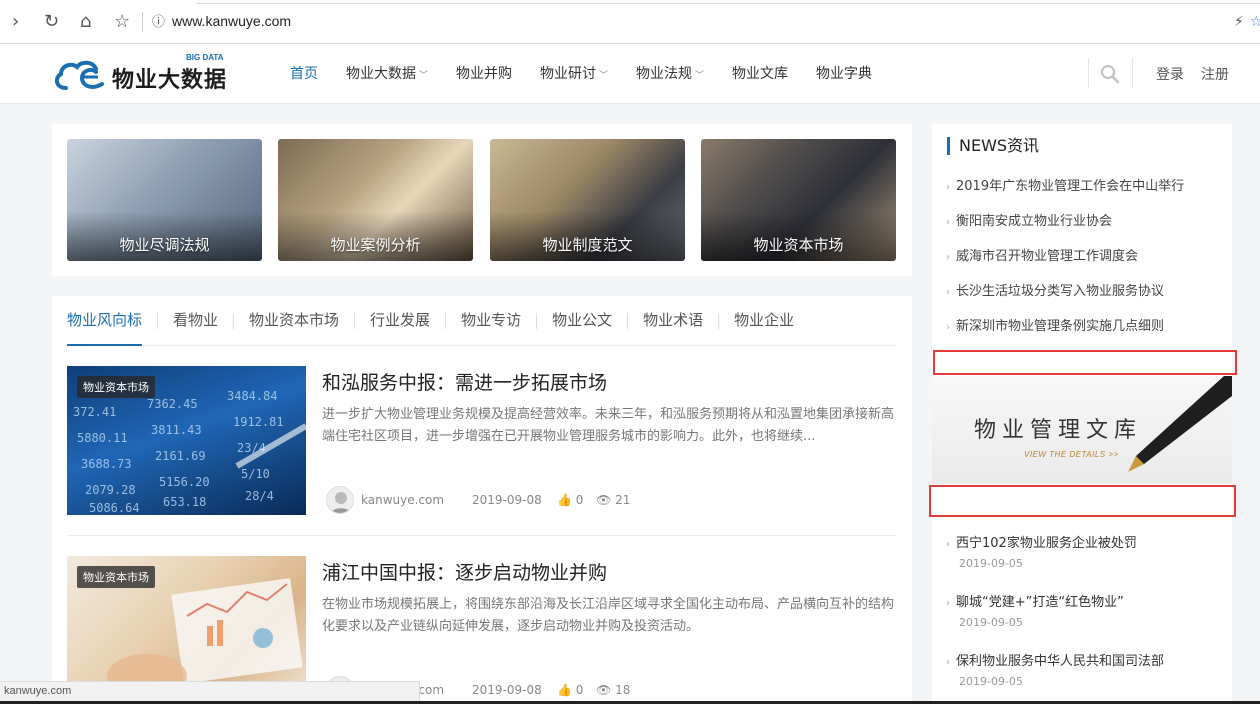 This screenshot has height=704, width=1260. I want to click on tab-documents: 物业公文, so click(582, 321).